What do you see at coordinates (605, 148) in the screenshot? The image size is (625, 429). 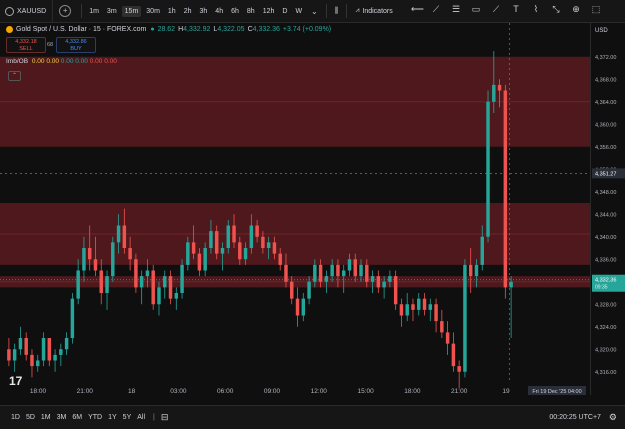 I see `price-label: 4,356.00` at bounding box center [605, 148].